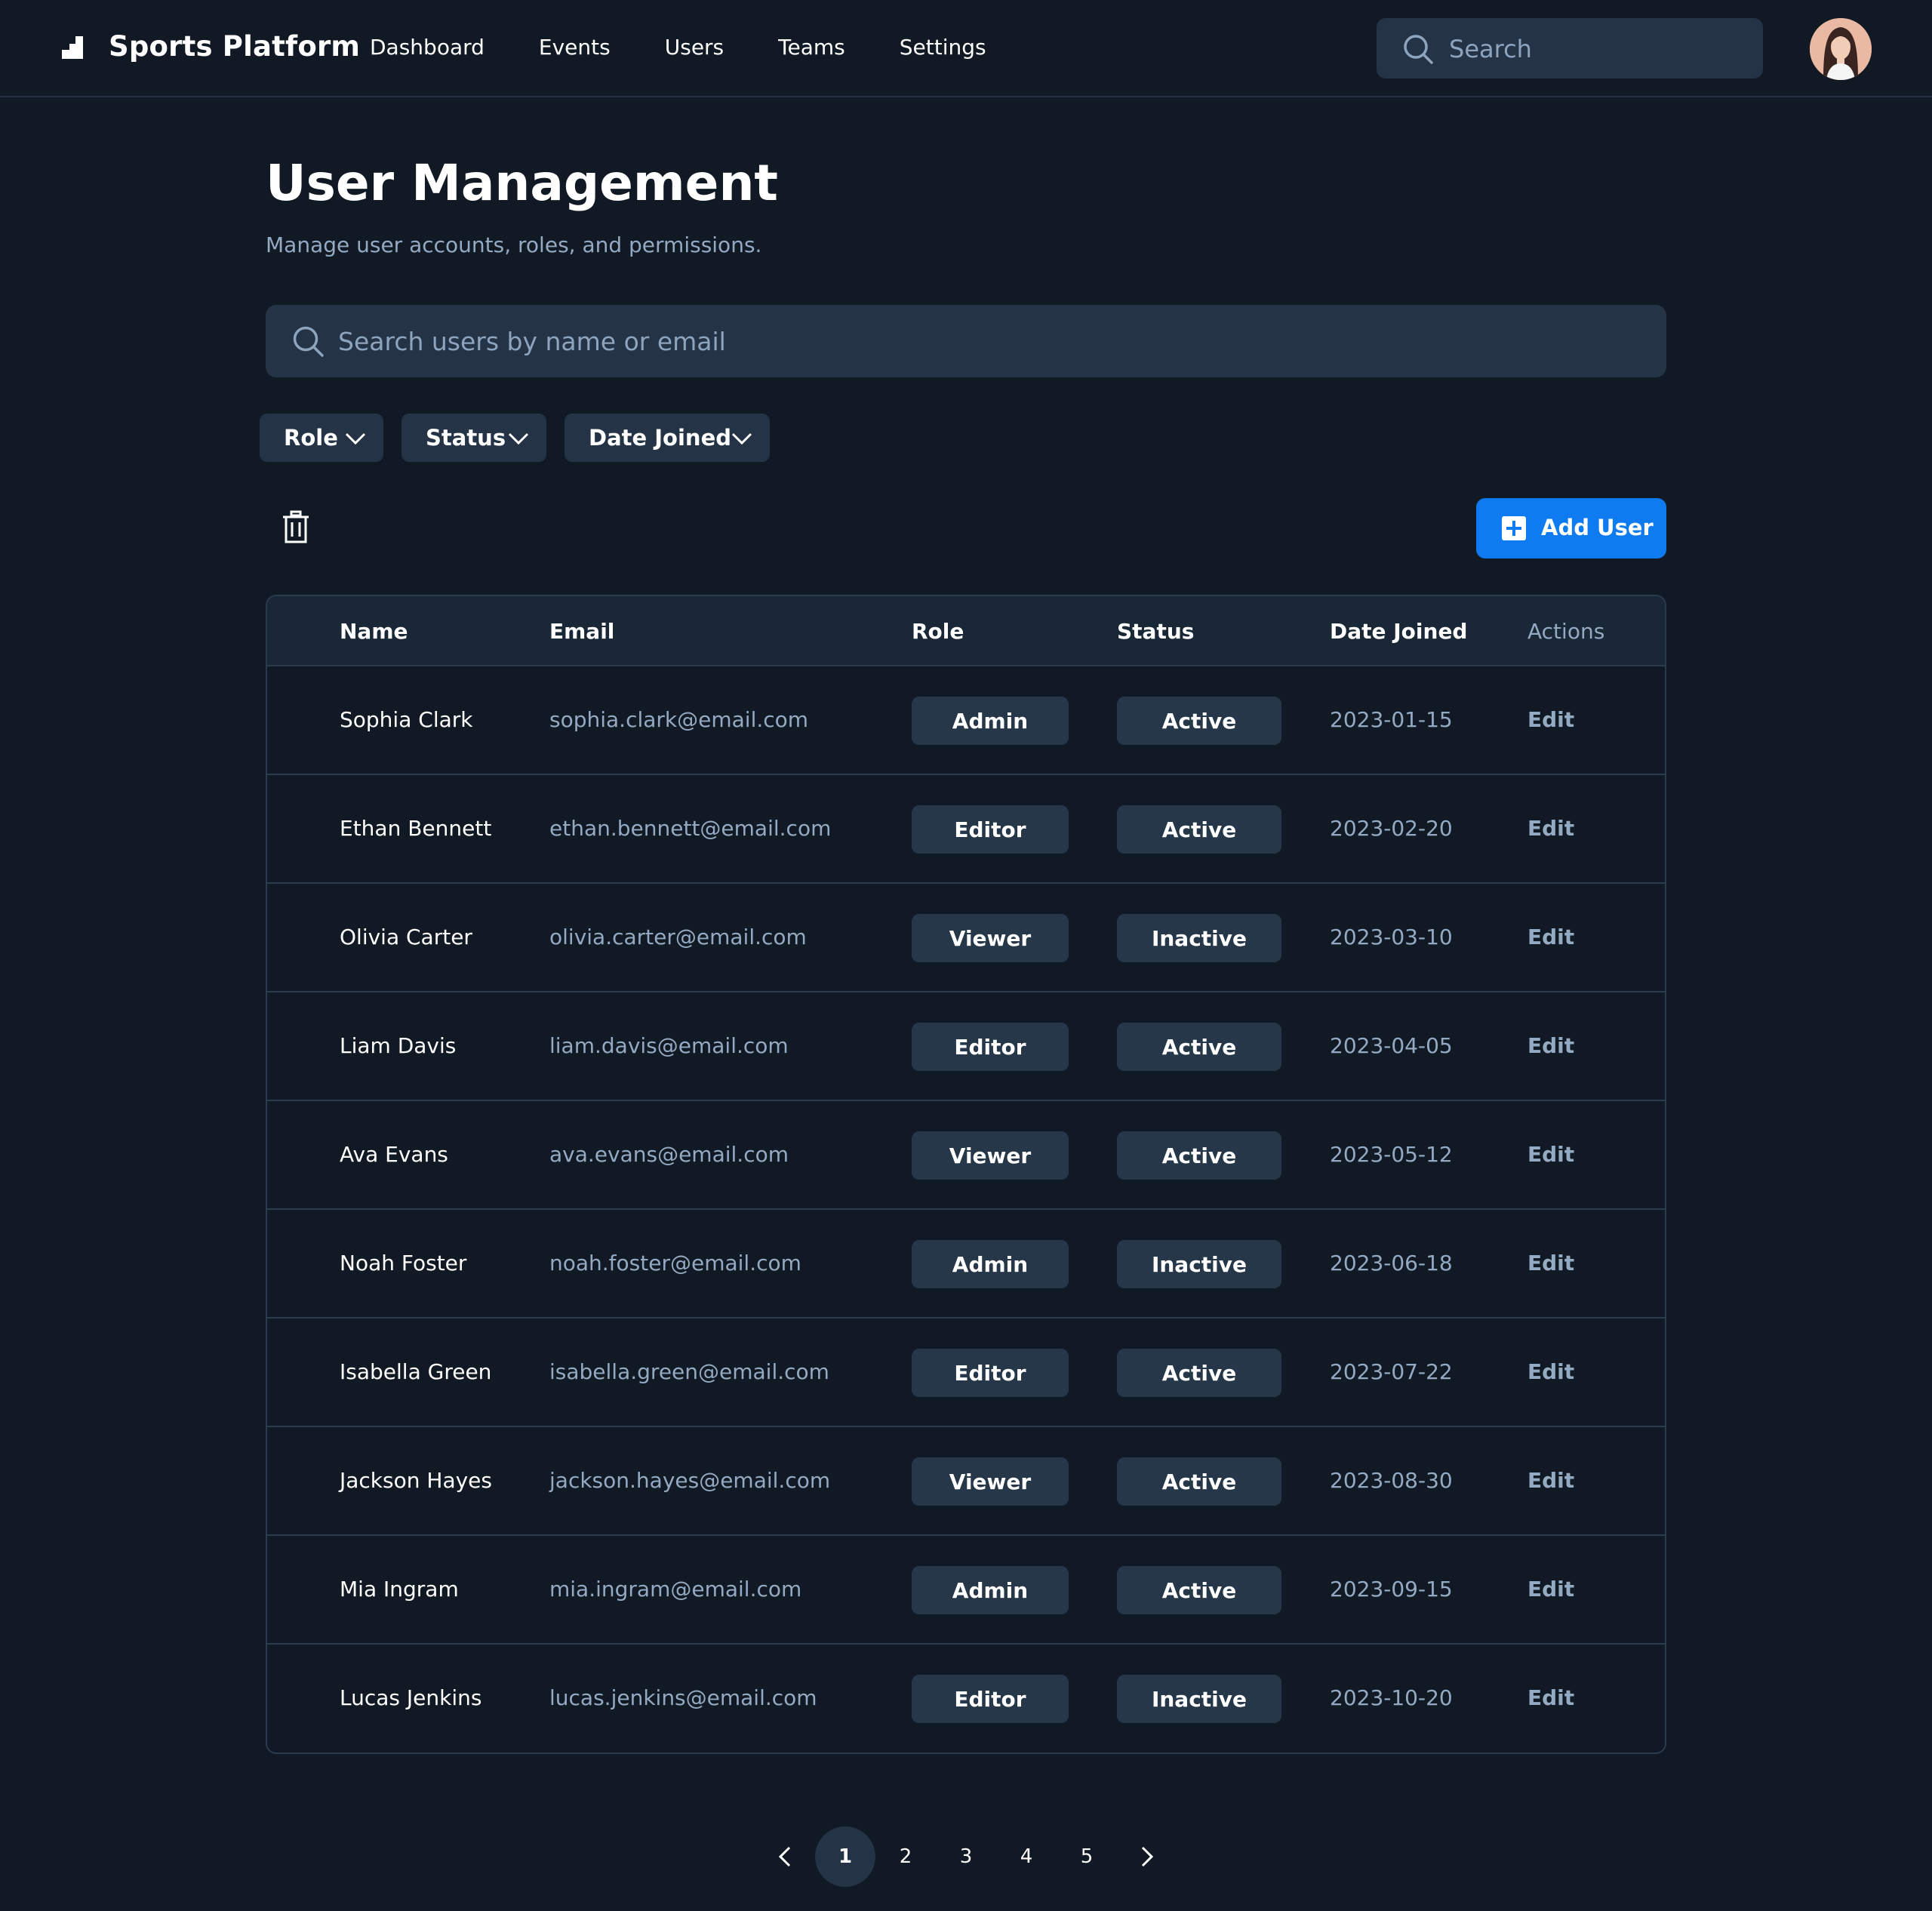 The height and width of the screenshot is (1911, 1932). What do you see at coordinates (678, 937) in the screenshot?
I see `user-email: olivia.carter@email.com` at bounding box center [678, 937].